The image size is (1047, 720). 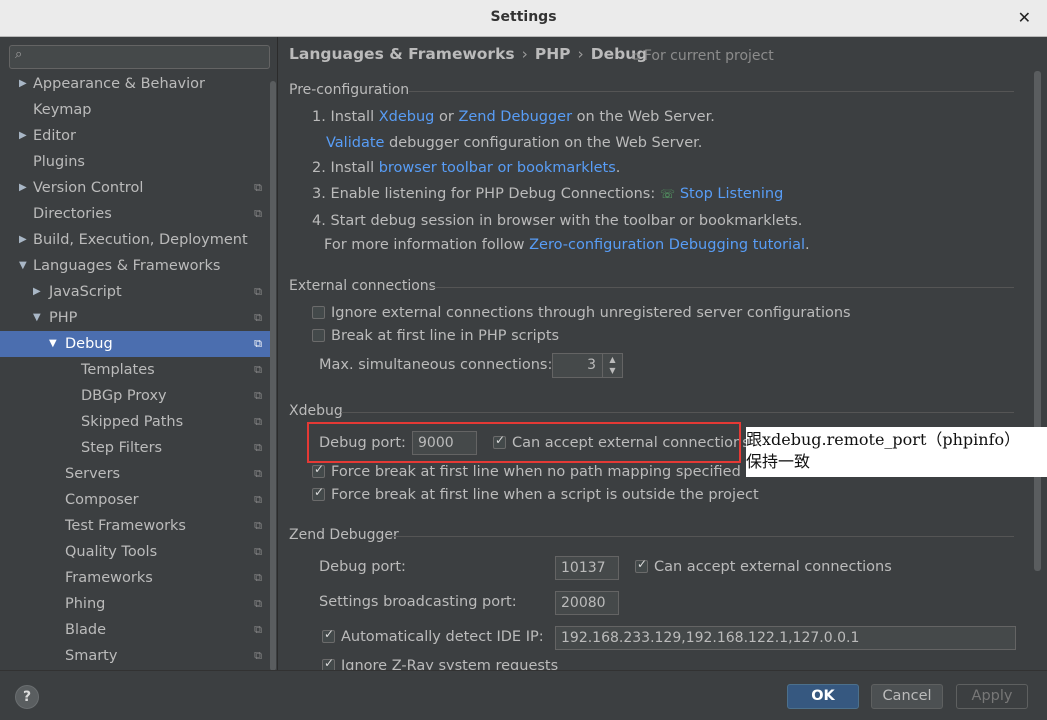 What do you see at coordinates (731, 194) in the screenshot?
I see `stop-listening-link: Stop Listening` at bounding box center [731, 194].